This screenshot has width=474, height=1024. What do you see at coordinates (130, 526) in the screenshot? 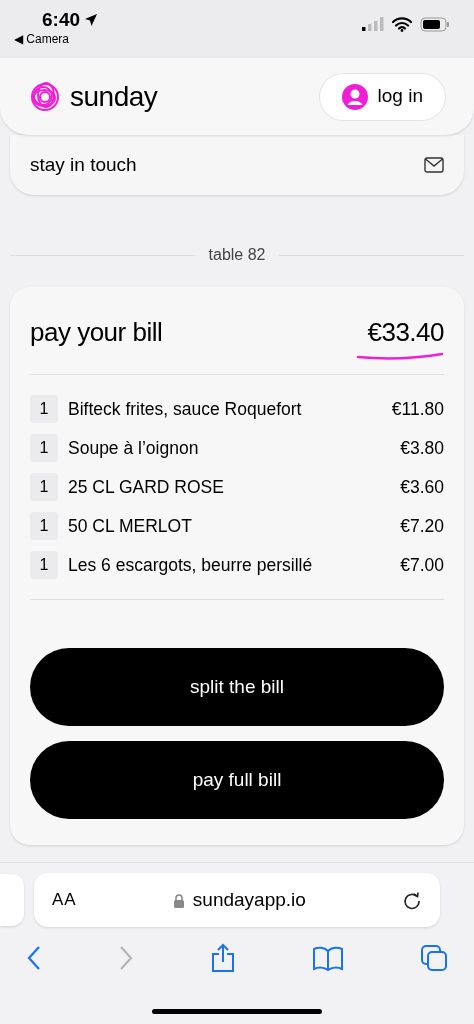
I see `item-name: 50 CL MERLOT` at bounding box center [130, 526].